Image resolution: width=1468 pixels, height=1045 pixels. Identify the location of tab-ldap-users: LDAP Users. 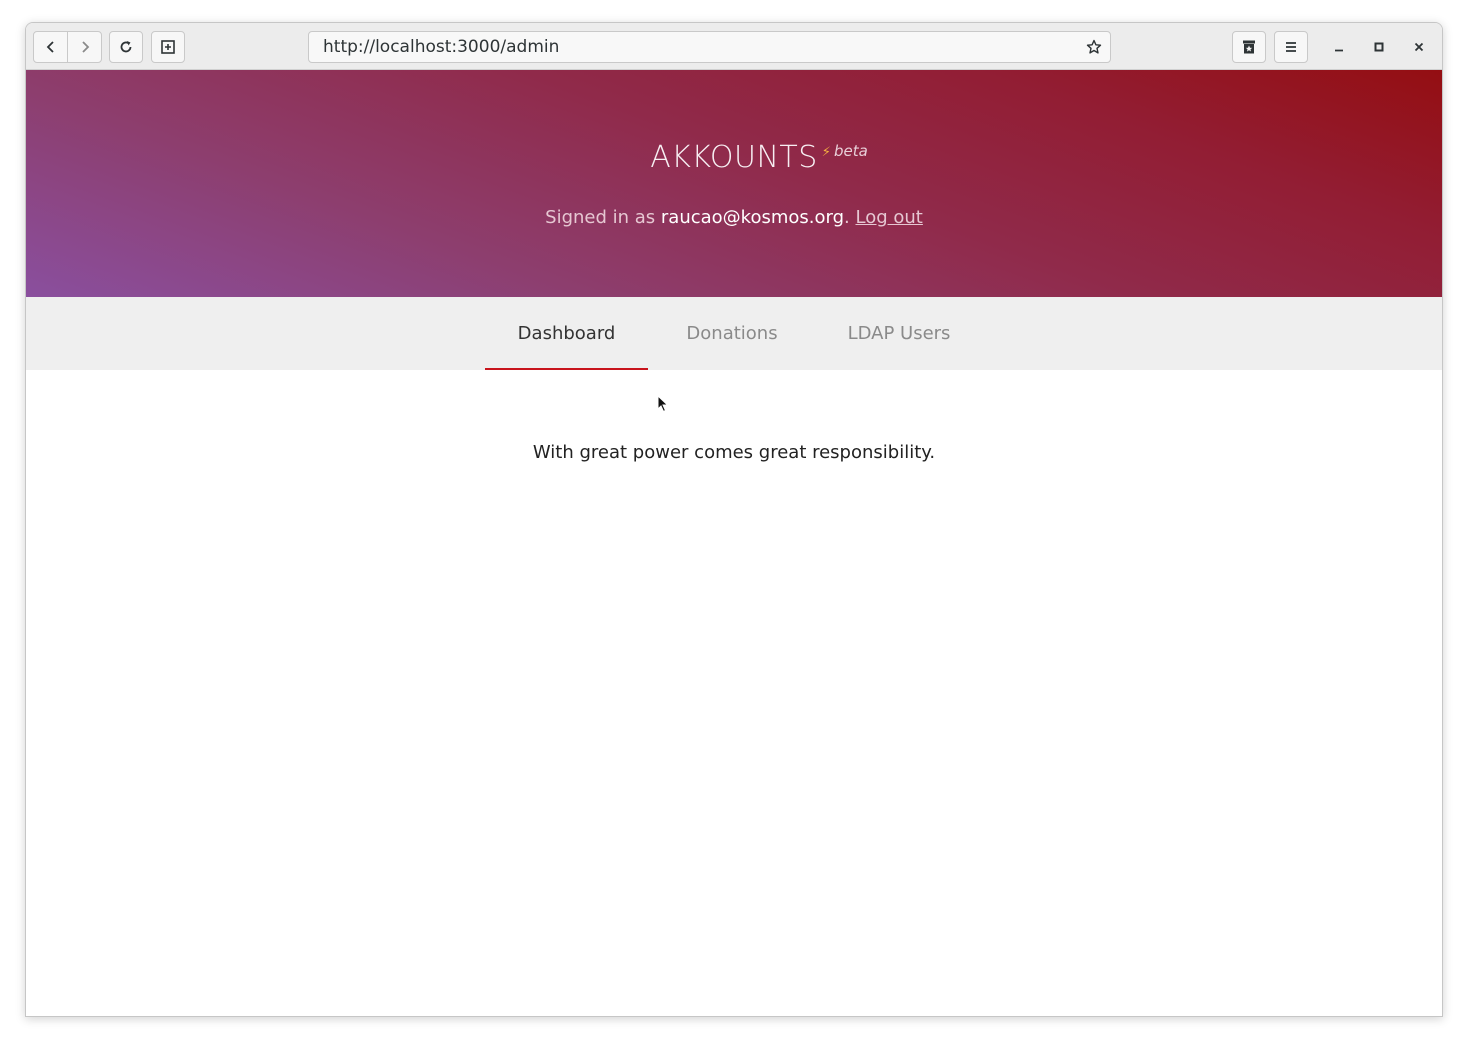
(899, 333).